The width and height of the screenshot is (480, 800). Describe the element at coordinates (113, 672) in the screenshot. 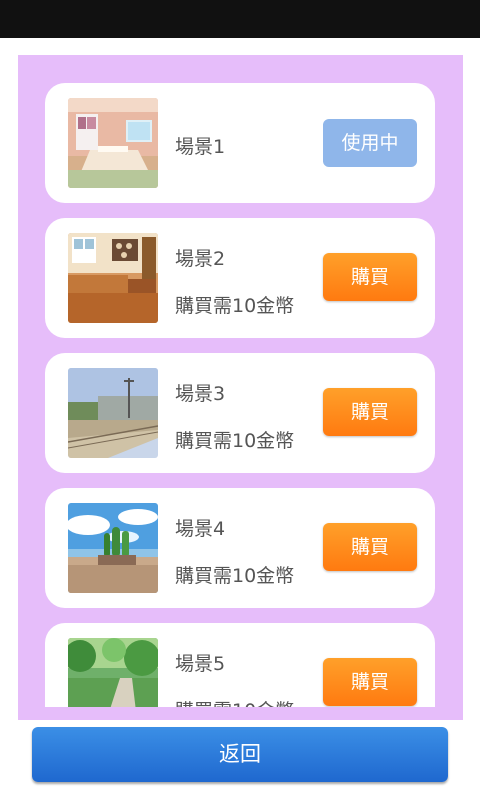

I see `park-image` at that location.